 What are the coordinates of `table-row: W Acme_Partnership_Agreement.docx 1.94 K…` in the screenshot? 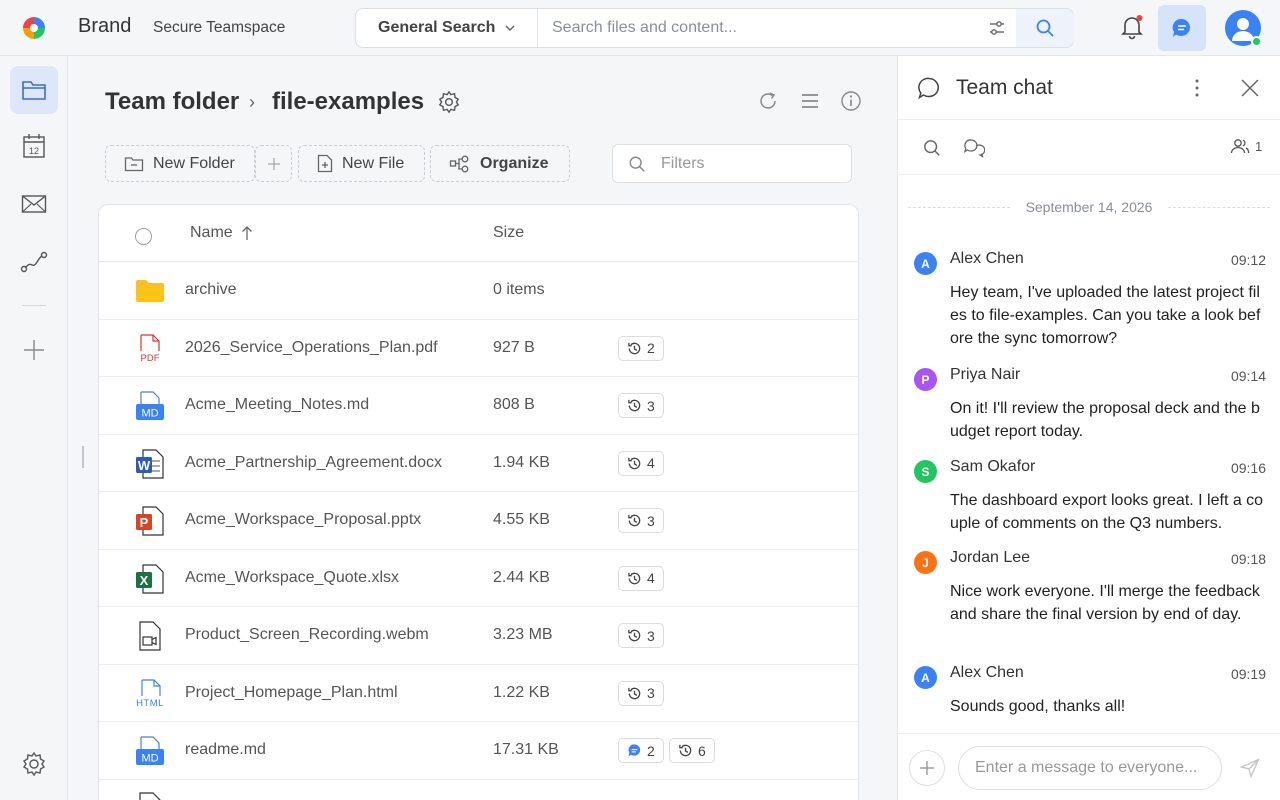 It's located at (478, 463).